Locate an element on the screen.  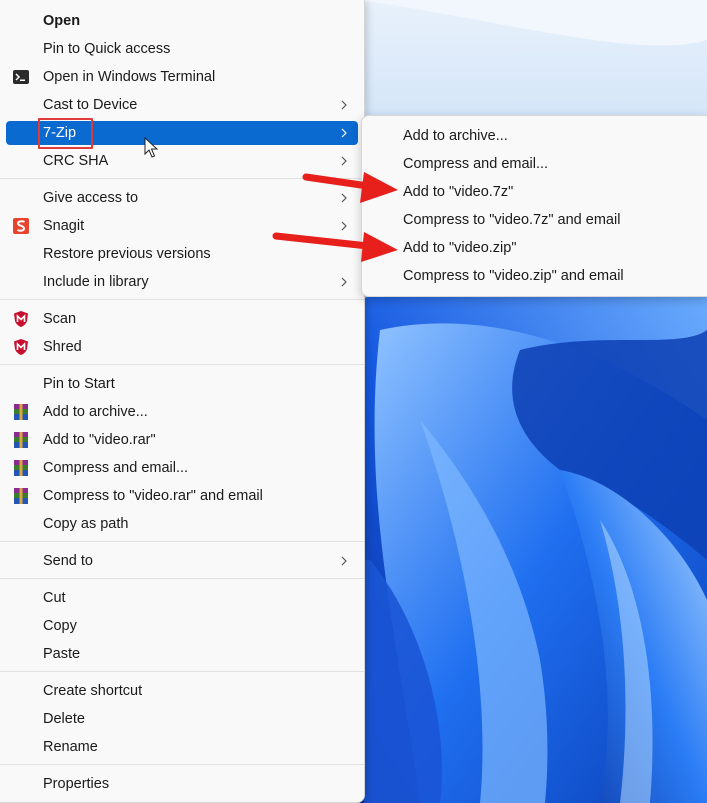
menu-item-label: Cut is located at coordinates (54, 598).